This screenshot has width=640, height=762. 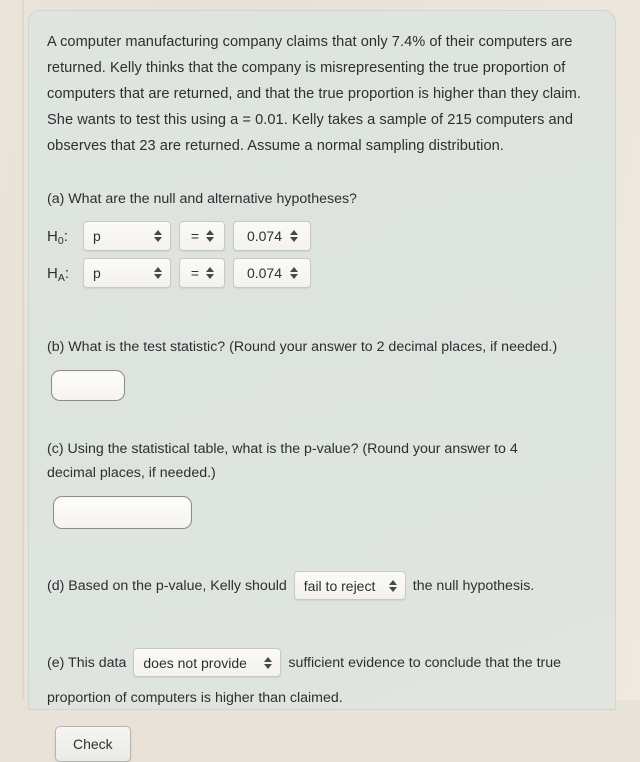 What do you see at coordinates (93, 744) in the screenshot?
I see `check-button: Check` at bounding box center [93, 744].